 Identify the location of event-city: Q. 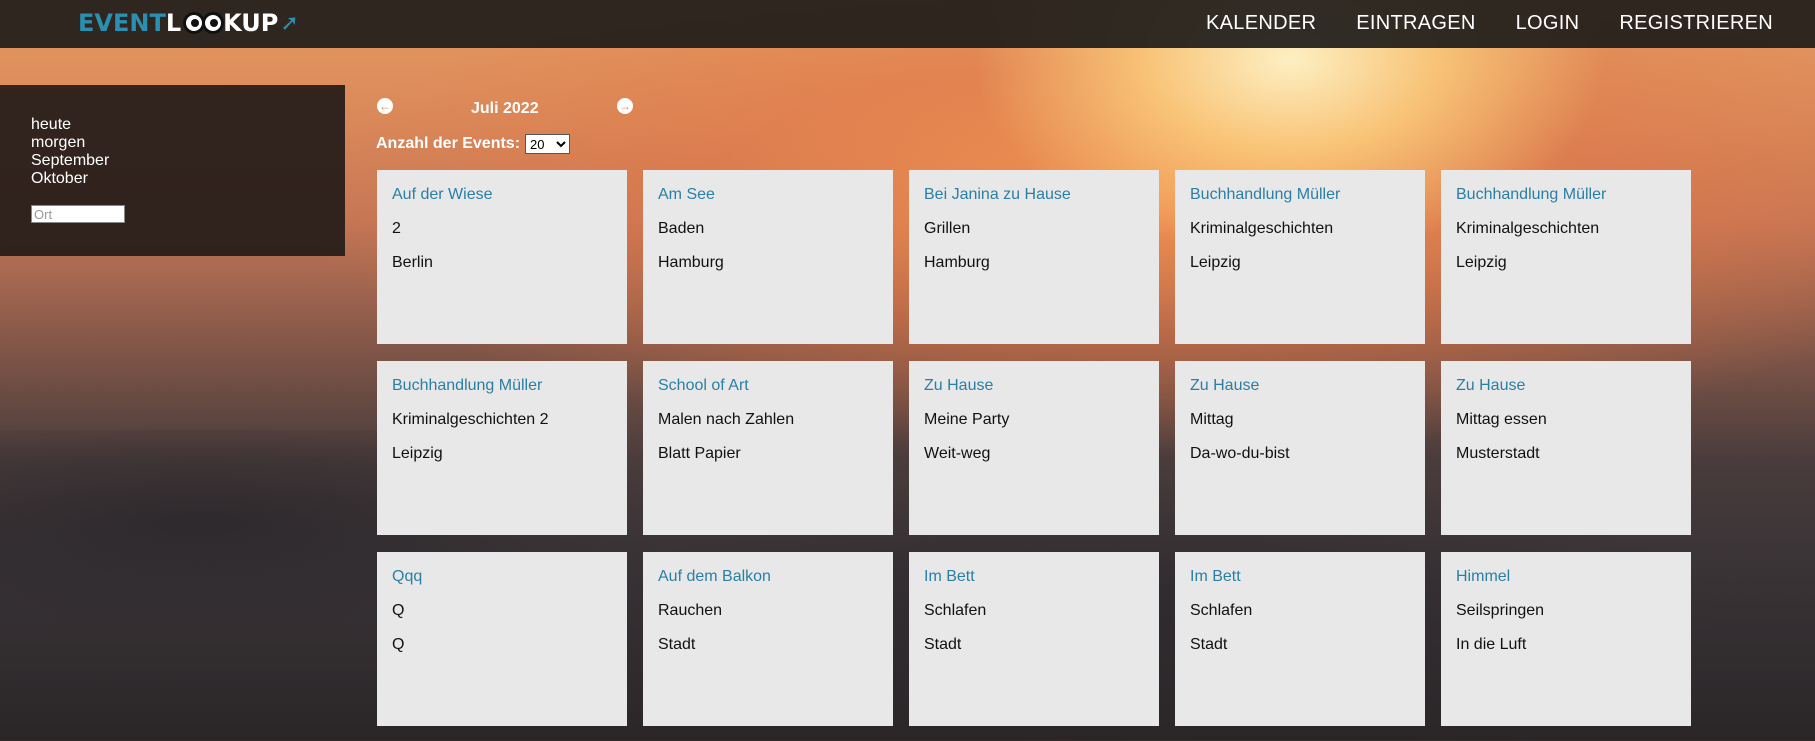
(398, 644).